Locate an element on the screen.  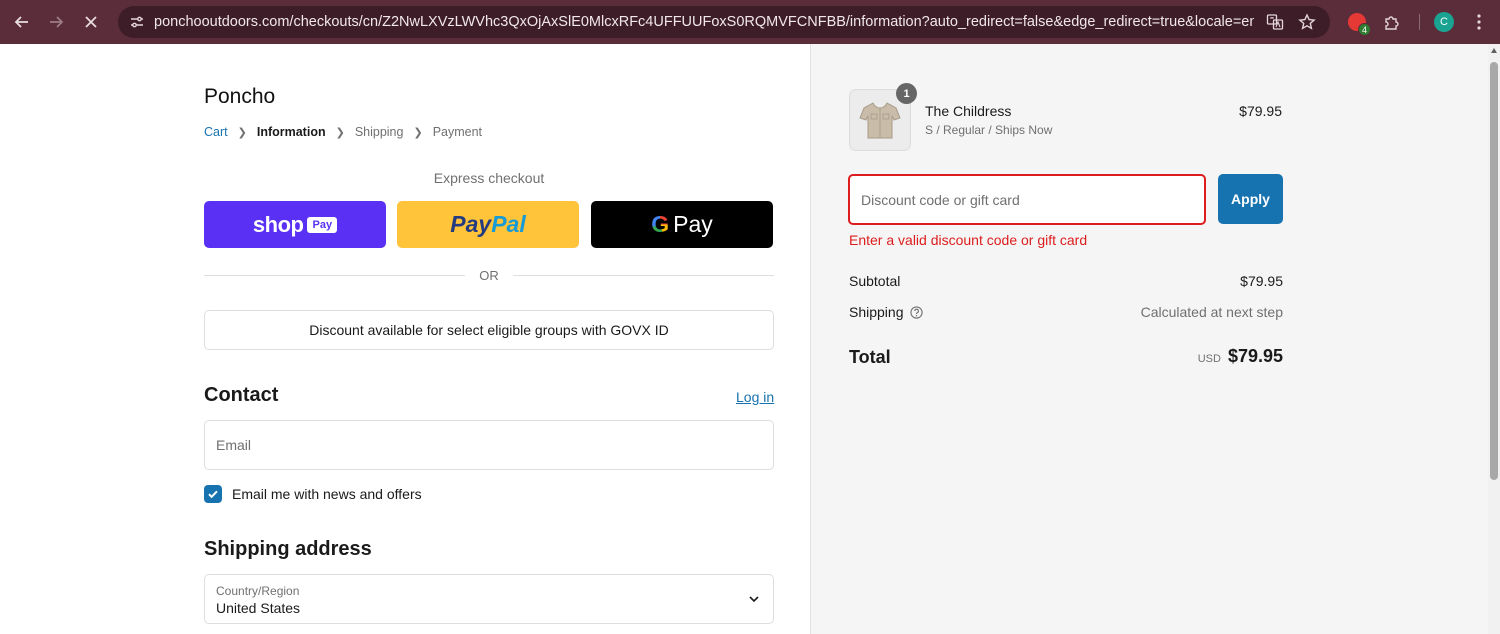
product-price: $79.95 is located at coordinates (1260, 111).